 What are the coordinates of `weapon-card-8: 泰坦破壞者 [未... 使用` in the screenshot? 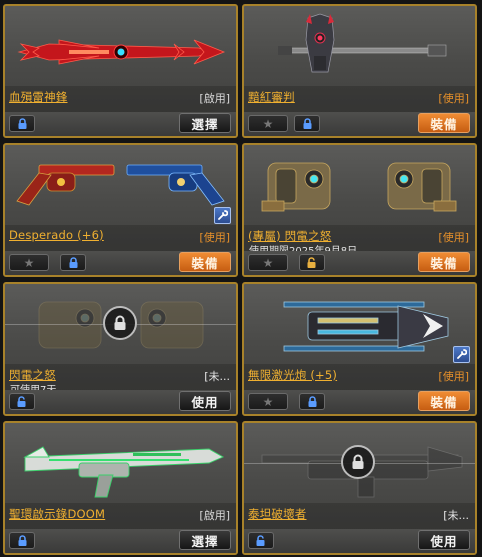 It's located at (359, 488).